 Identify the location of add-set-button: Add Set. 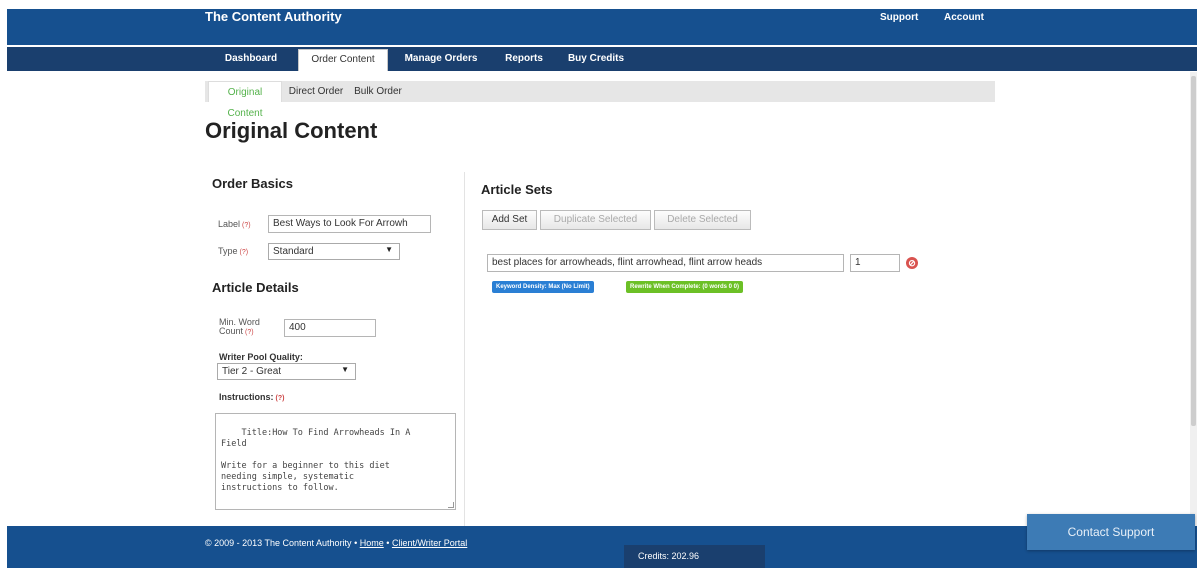
(509, 220).